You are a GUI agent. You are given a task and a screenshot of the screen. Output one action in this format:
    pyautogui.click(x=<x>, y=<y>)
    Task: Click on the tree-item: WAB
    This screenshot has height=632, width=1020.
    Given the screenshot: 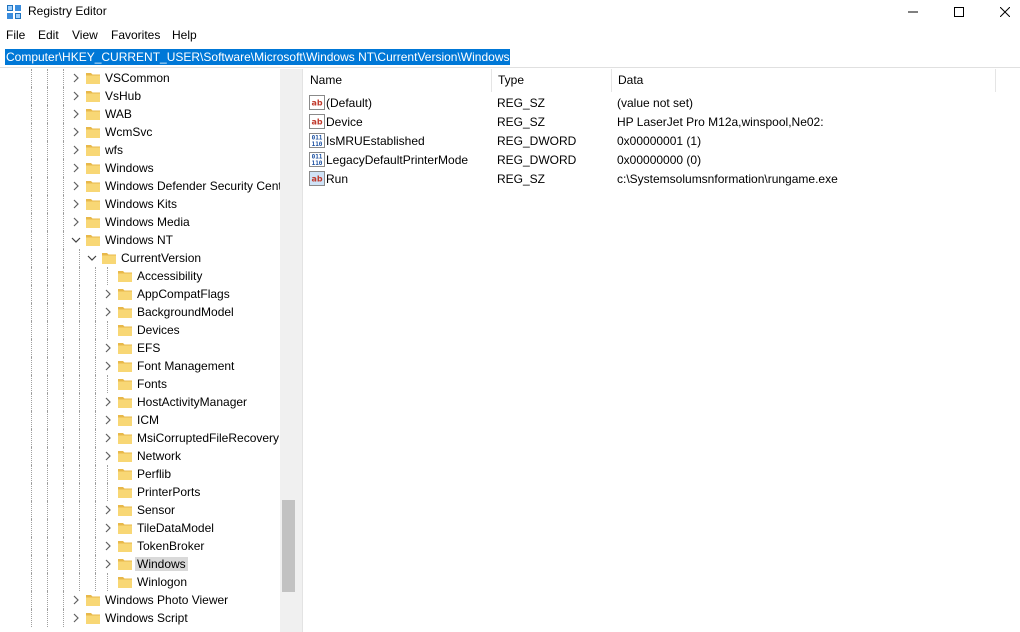 What is the action you would take?
    pyautogui.click(x=140, y=114)
    